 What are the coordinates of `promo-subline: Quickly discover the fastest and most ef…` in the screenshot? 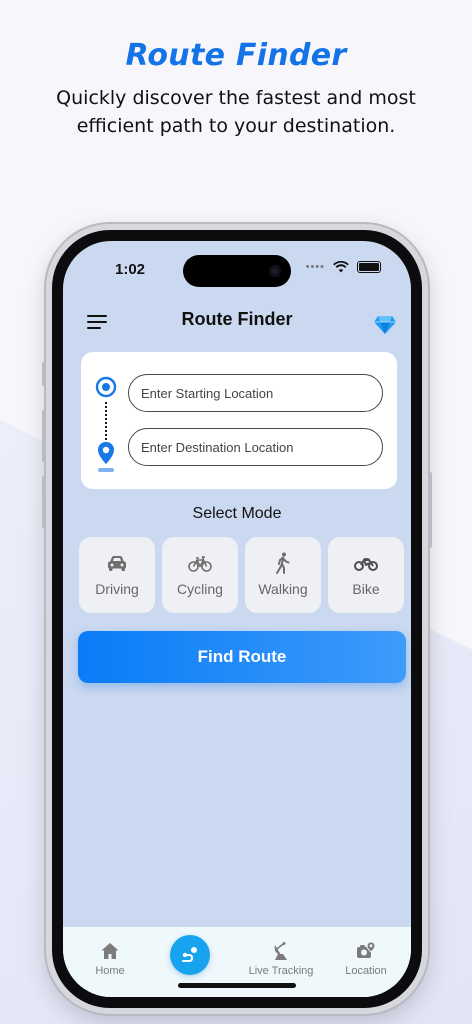 It's located at (236, 112).